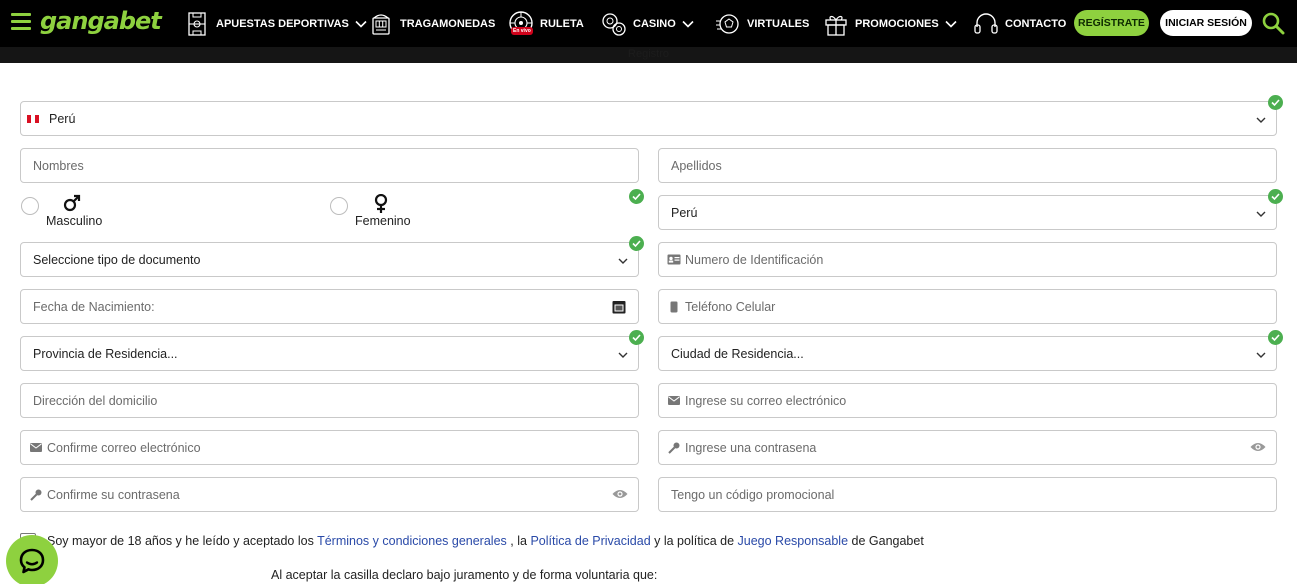 This screenshot has height=584, width=1297. What do you see at coordinates (967, 165) in the screenshot?
I see `last-name-input: Apellidos` at bounding box center [967, 165].